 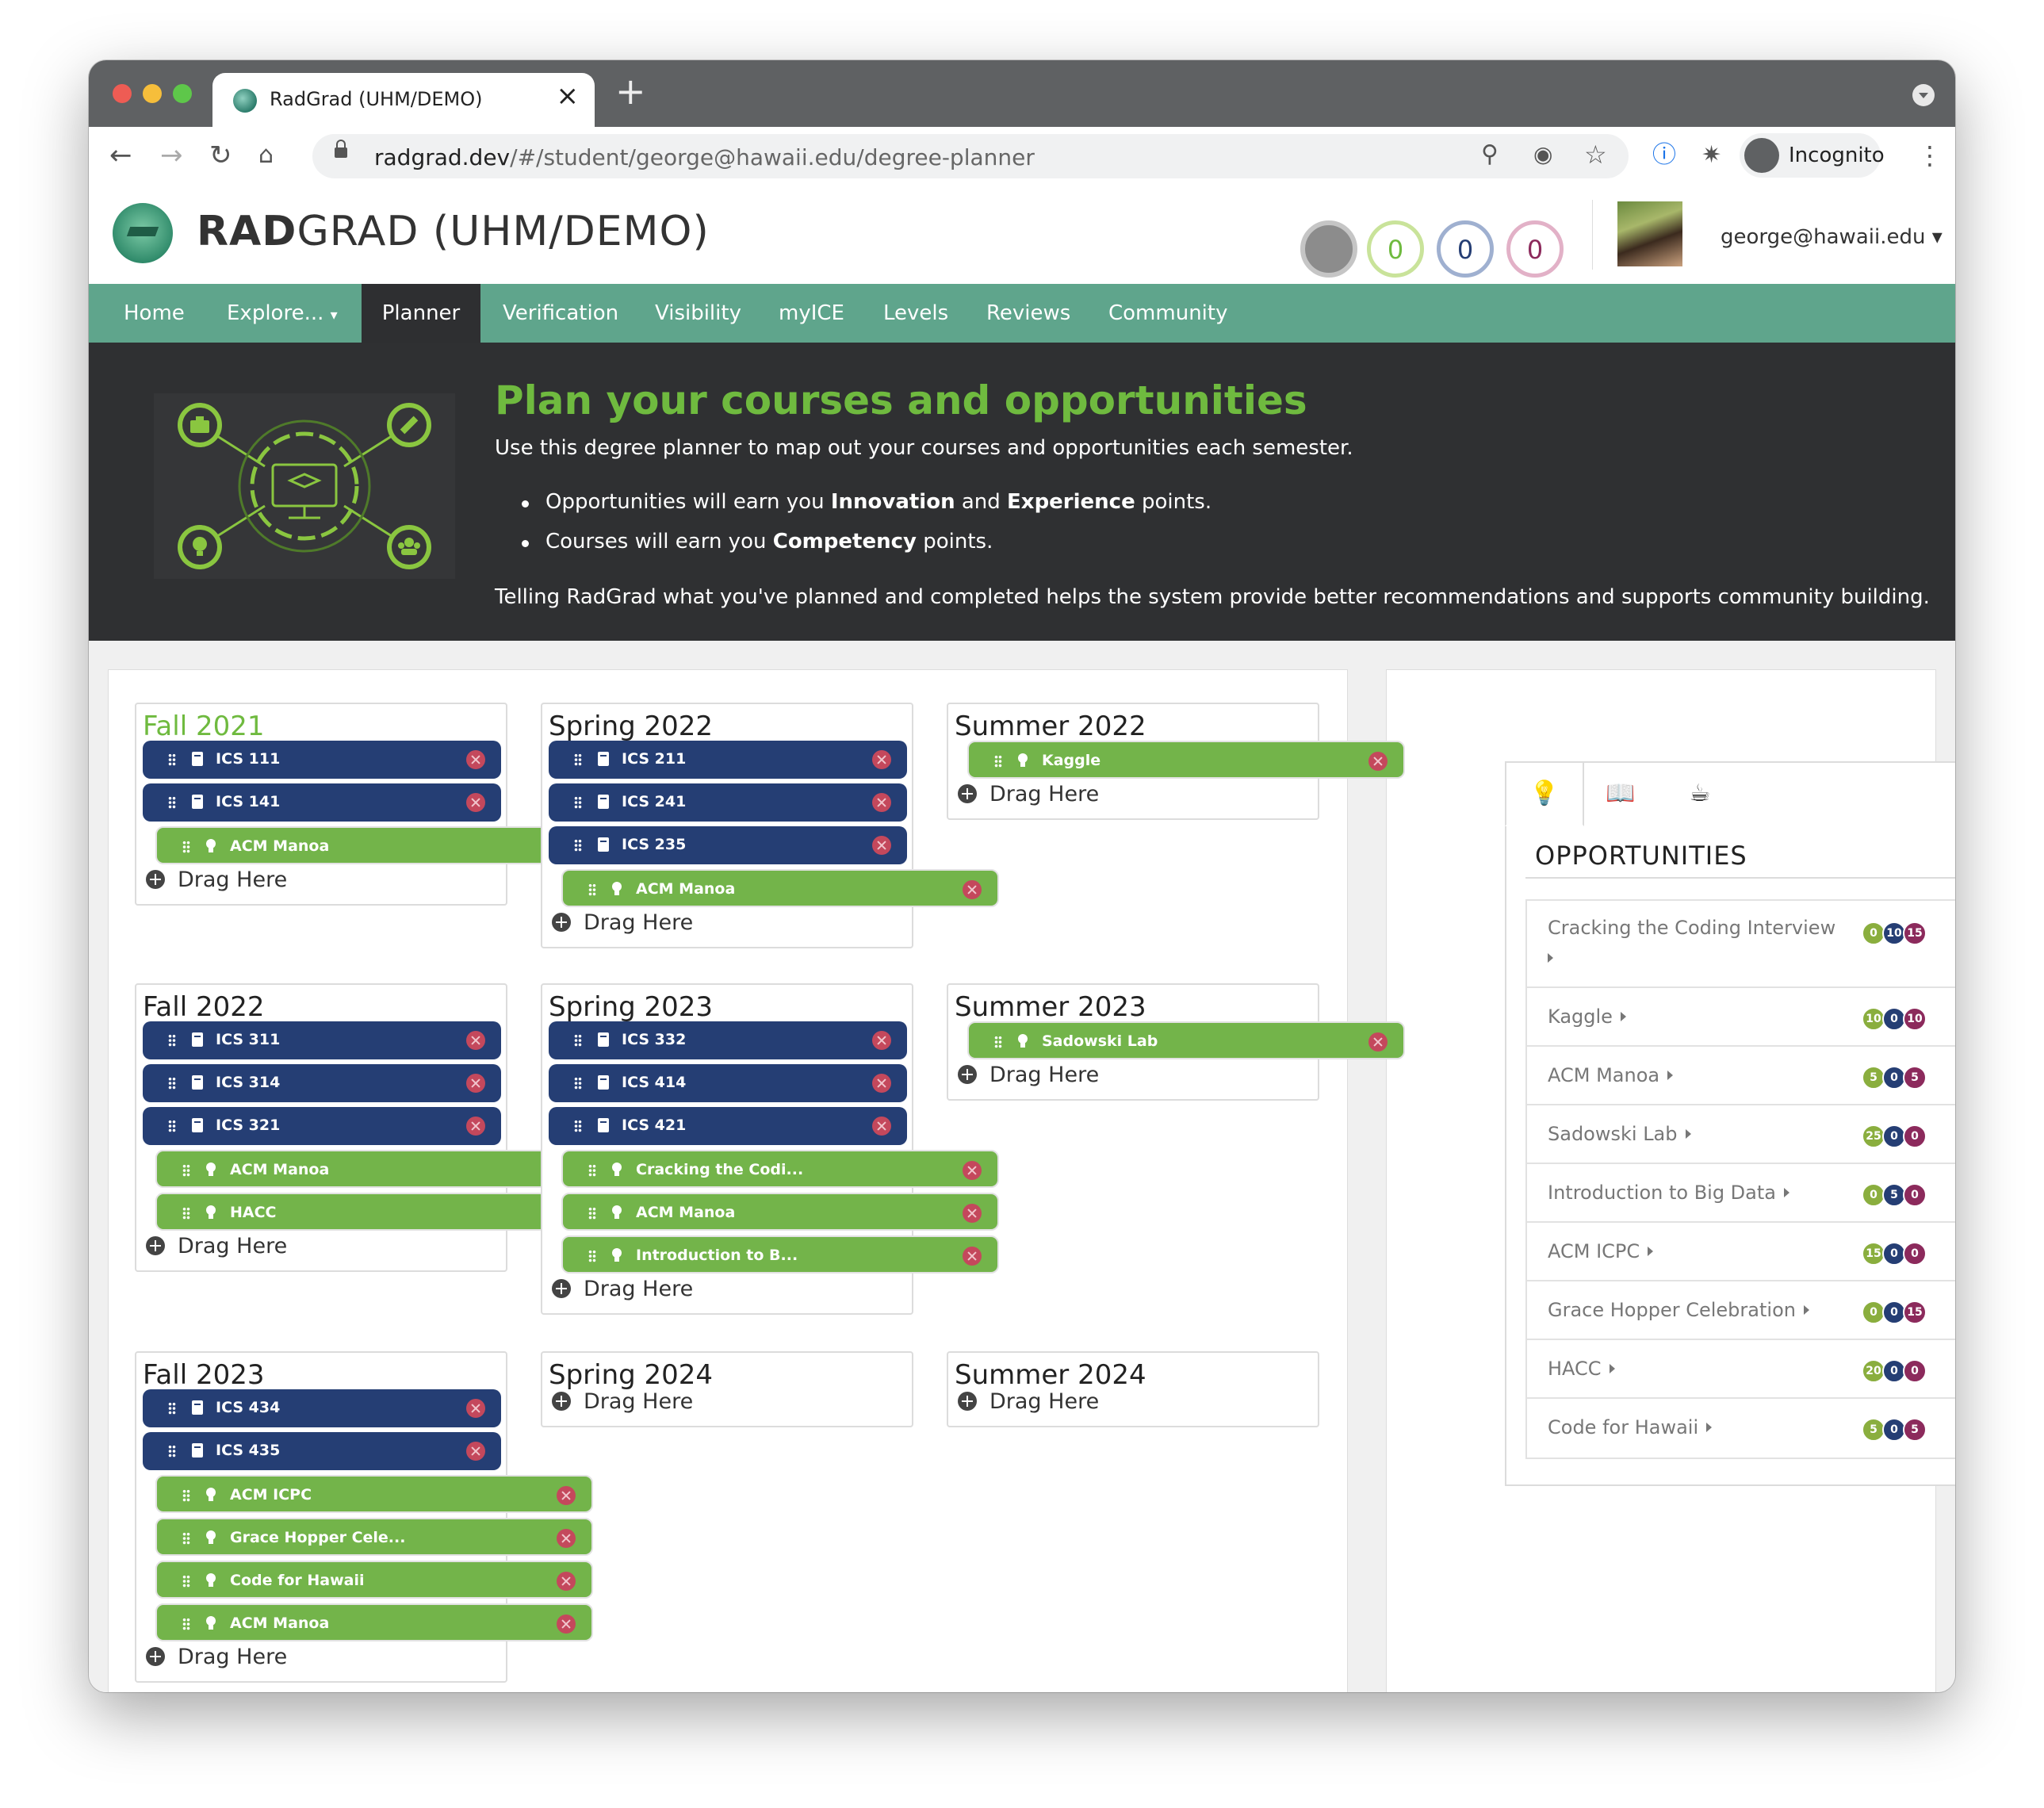 What do you see at coordinates (1542, 155) in the screenshot?
I see `tracking-blocked-icon: ◉` at bounding box center [1542, 155].